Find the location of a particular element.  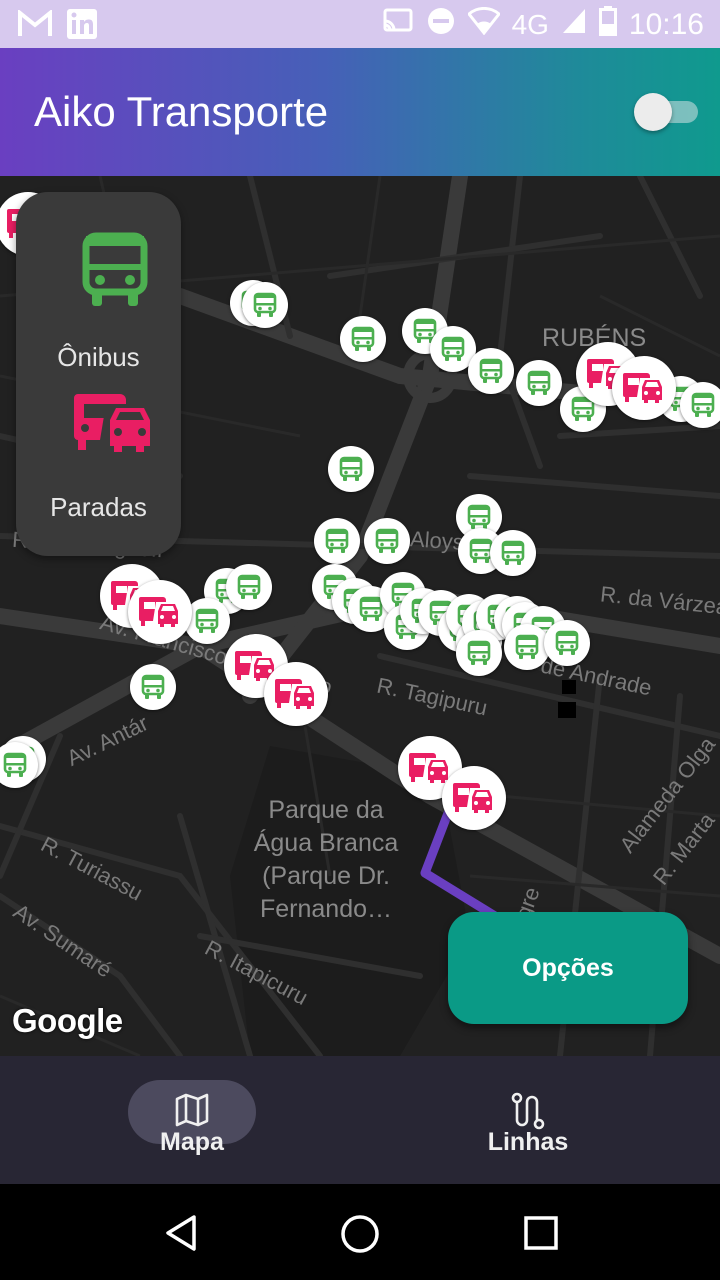

do-not-disturb-icon is located at coordinates (441, 25).